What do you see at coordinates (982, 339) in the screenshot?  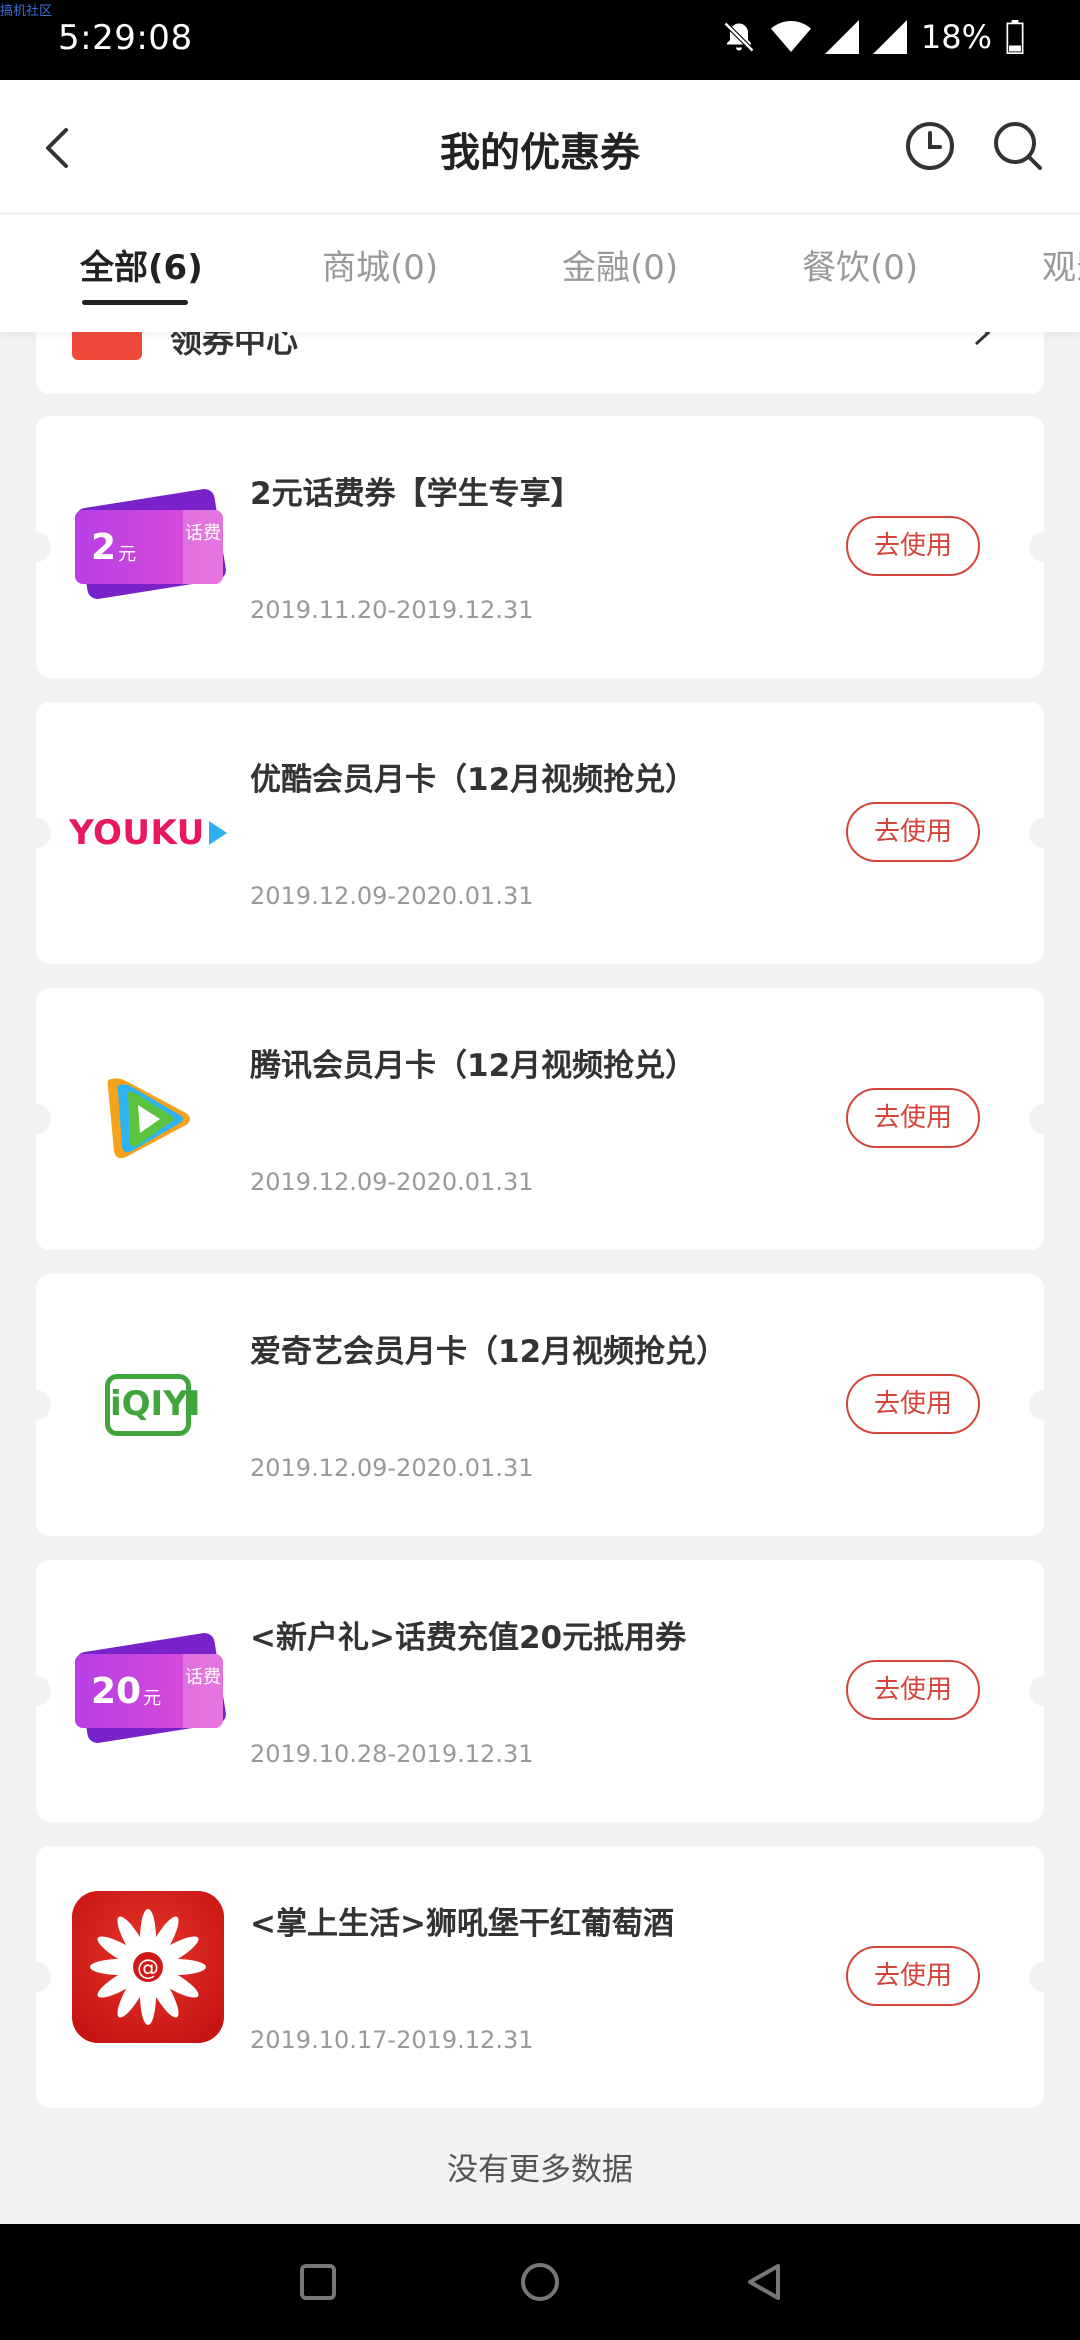 I see `chevron-right-icon` at bounding box center [982, 339].